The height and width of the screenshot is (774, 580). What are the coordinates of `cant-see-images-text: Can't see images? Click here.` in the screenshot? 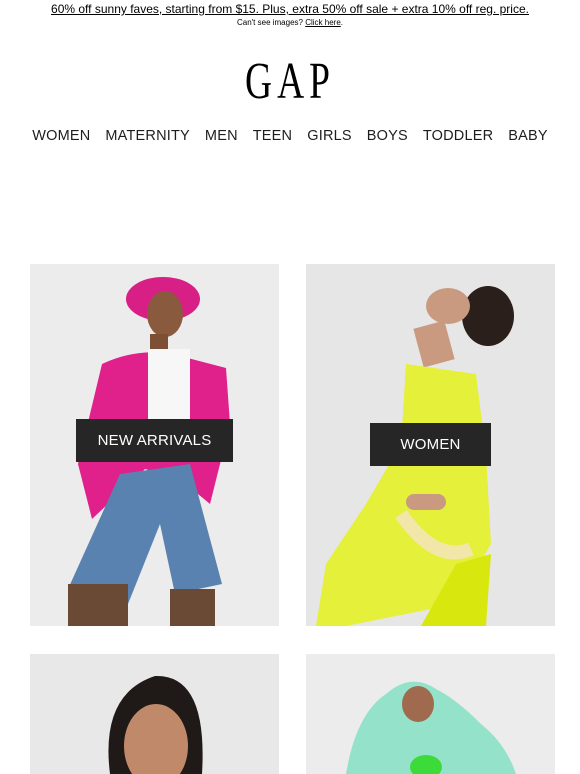 It's located at (290, 22).